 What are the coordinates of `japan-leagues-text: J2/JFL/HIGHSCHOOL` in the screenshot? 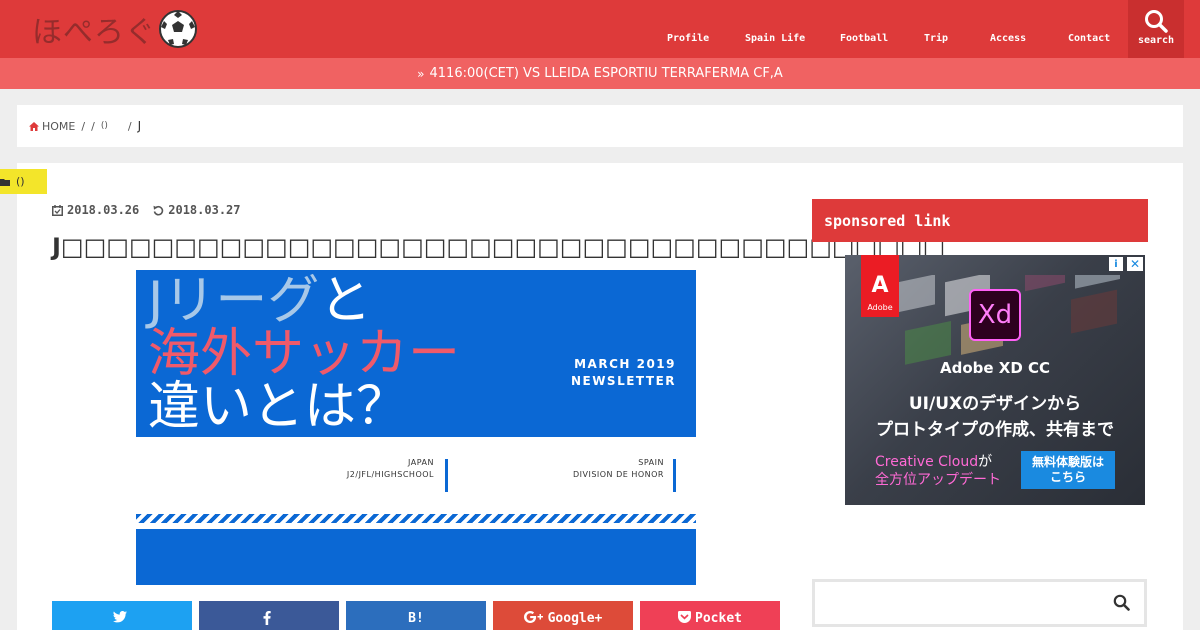 It's located at (390, 474).